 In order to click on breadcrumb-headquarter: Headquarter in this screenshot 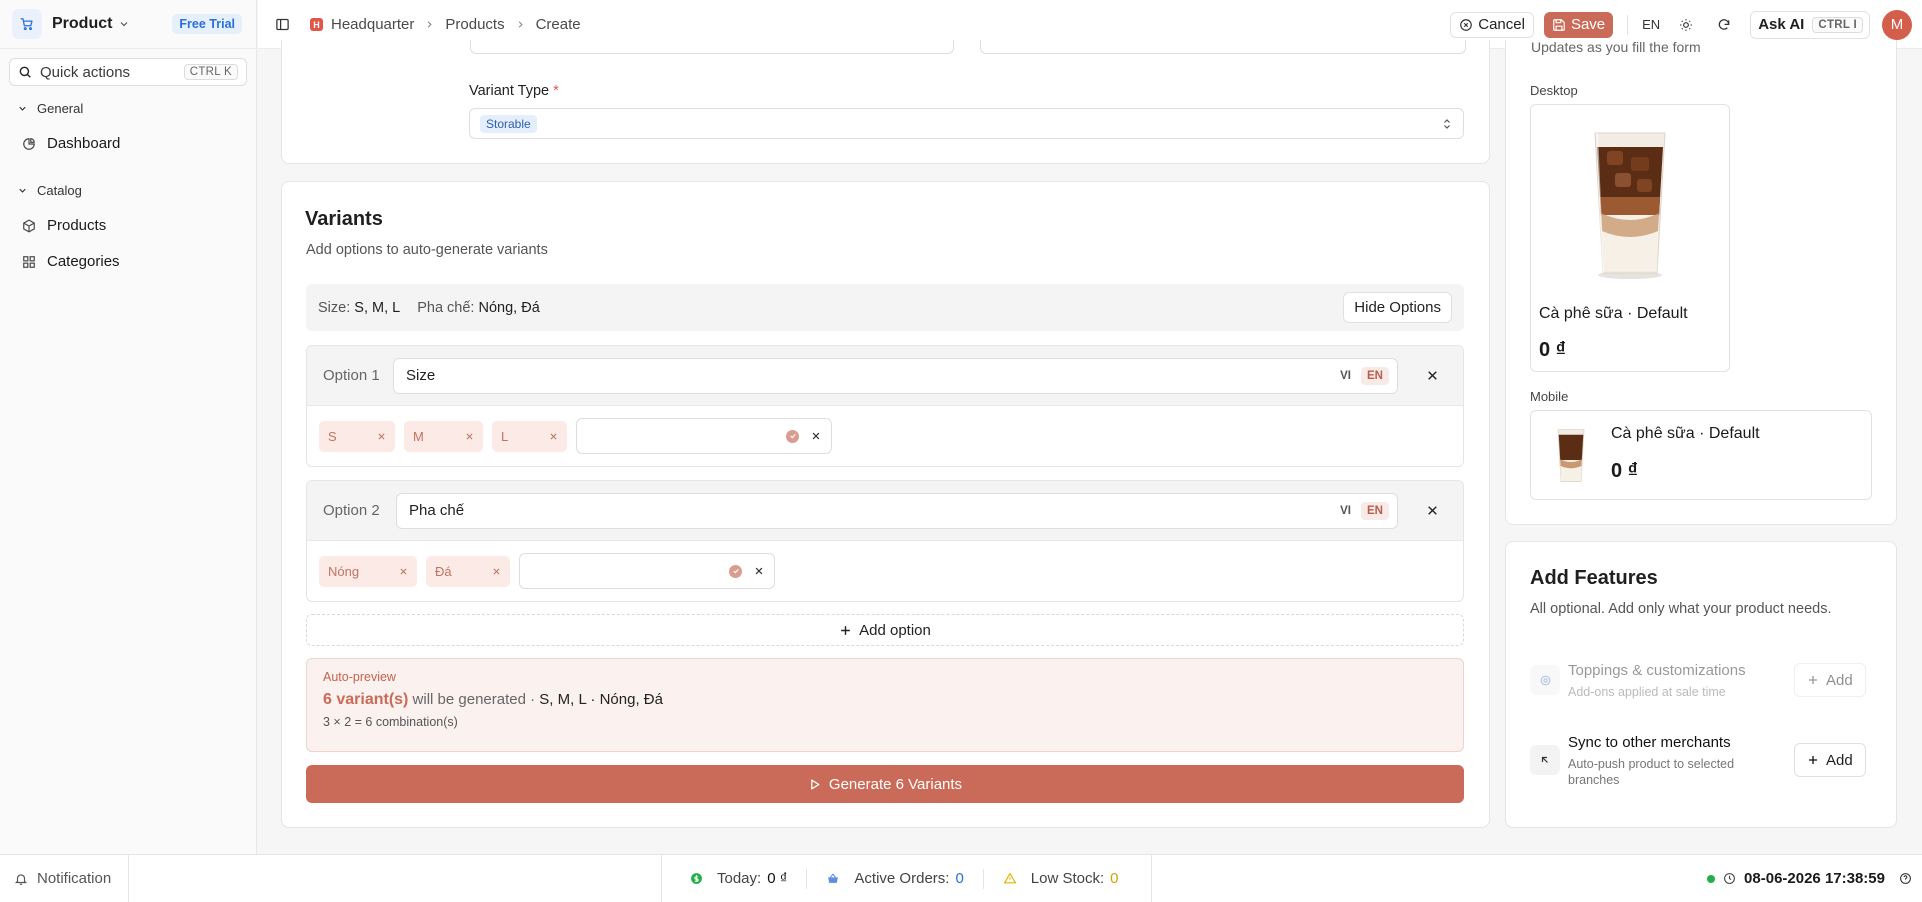, I will do `click(372, 24)`.